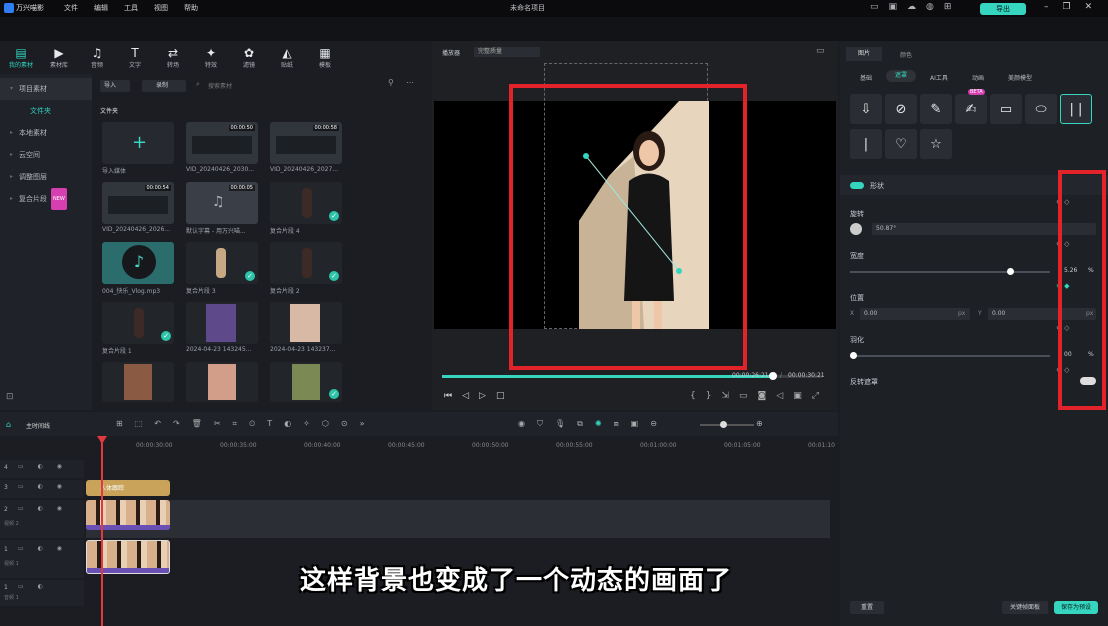  I want to click on toolbar-filter: ✿ 滤镜, so click(249, 57).